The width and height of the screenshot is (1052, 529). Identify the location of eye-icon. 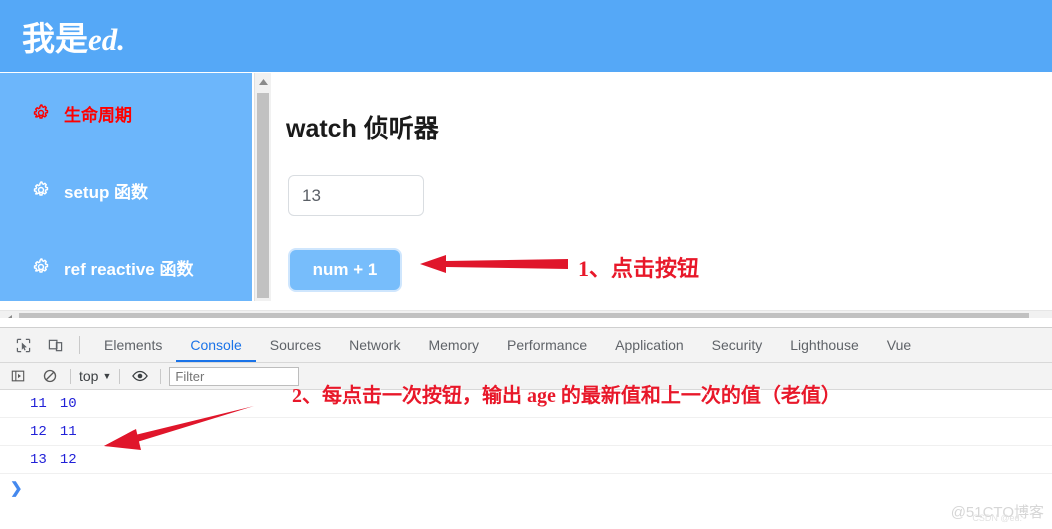
(140, 376).